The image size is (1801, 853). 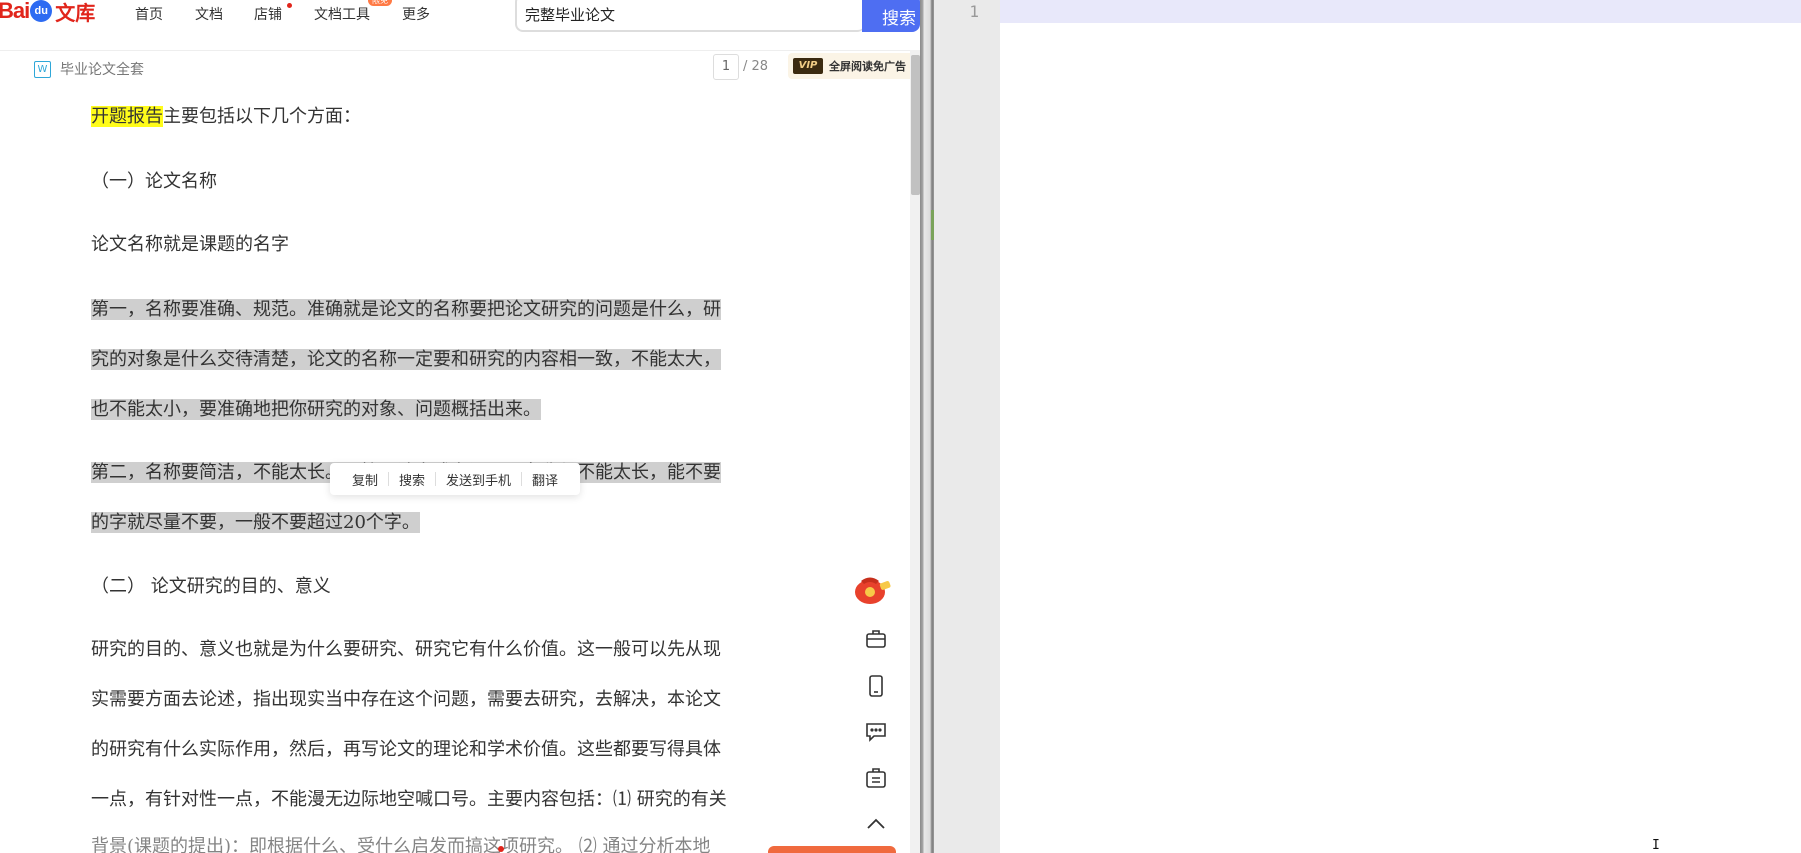 I want to click on search-button: 搜索, so click(x=891, y=16).